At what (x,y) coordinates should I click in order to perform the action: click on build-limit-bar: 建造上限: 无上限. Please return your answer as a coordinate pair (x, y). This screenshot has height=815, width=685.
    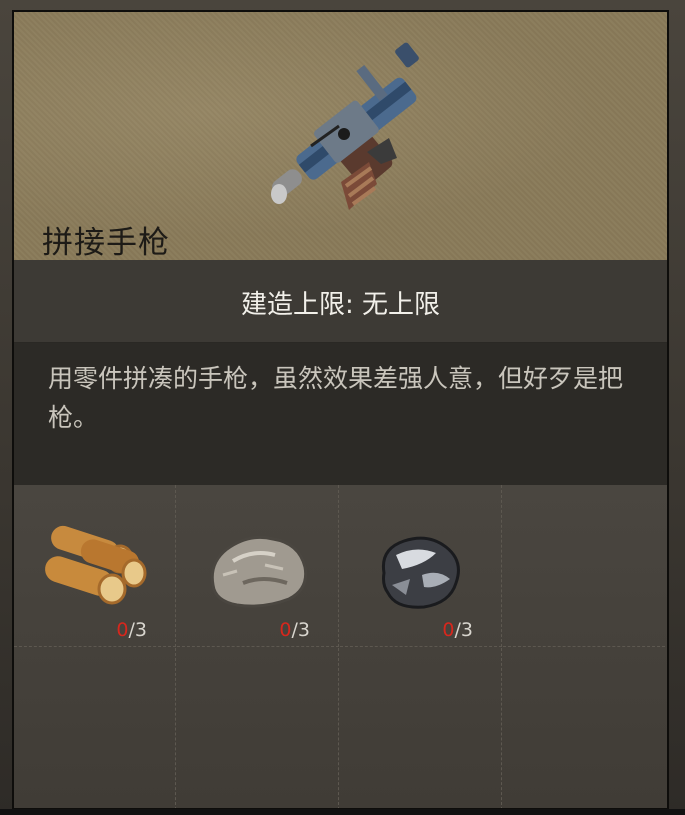
    Looking at the image, I should click on (340, 301).